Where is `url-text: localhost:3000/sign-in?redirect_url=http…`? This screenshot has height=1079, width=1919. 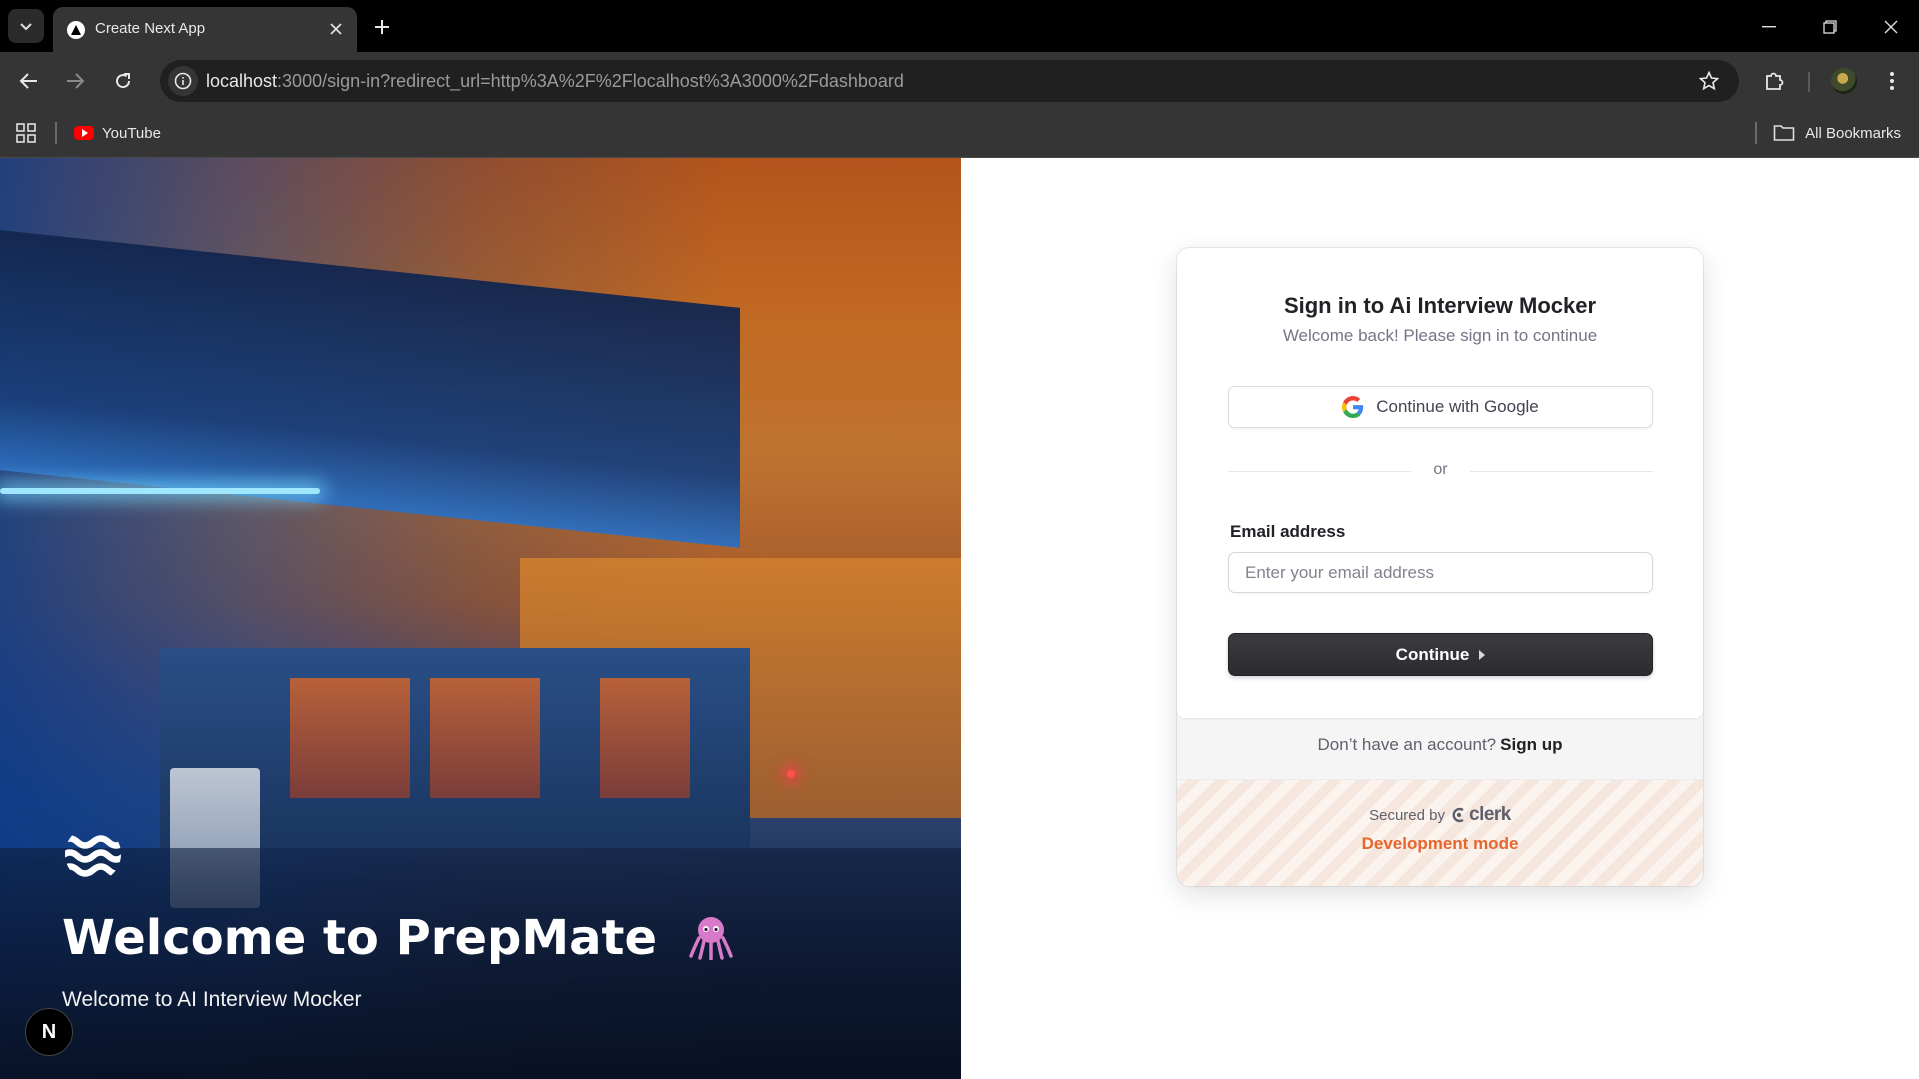 url-text: localhost:3000/sign-in?redirect_url=http… is located at coordinates (555, 81).